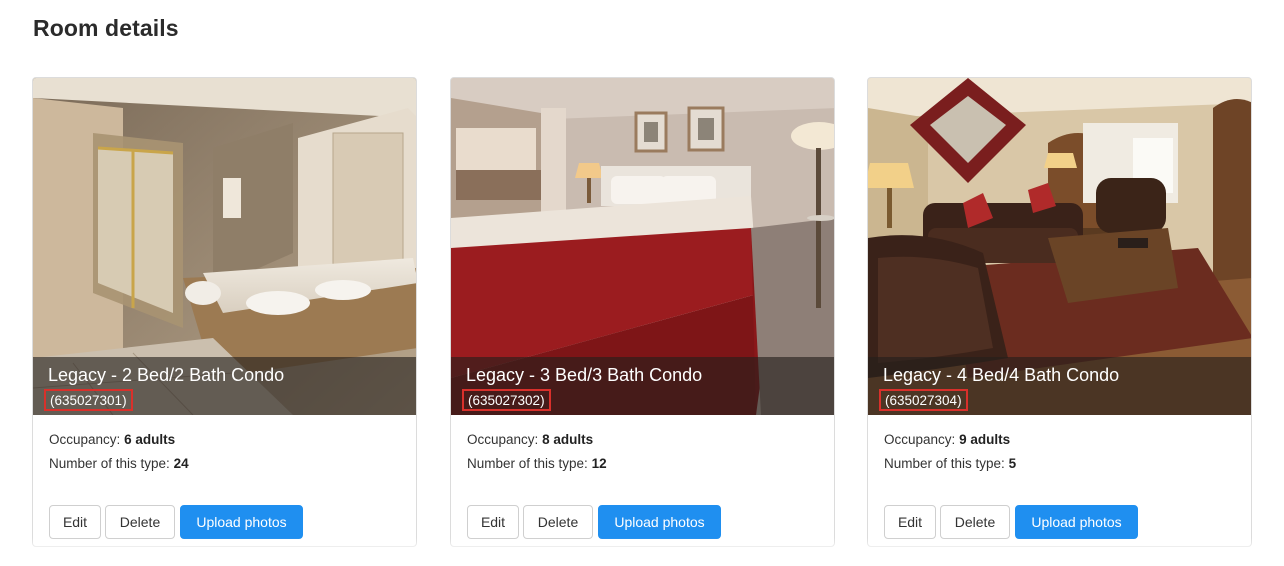 The height and width of the screenshot is (566, 1284). What do you see at coordinates (1012, 463) in the screenshot?
I see `count-value: 5` at bounding box center [1012, 463].